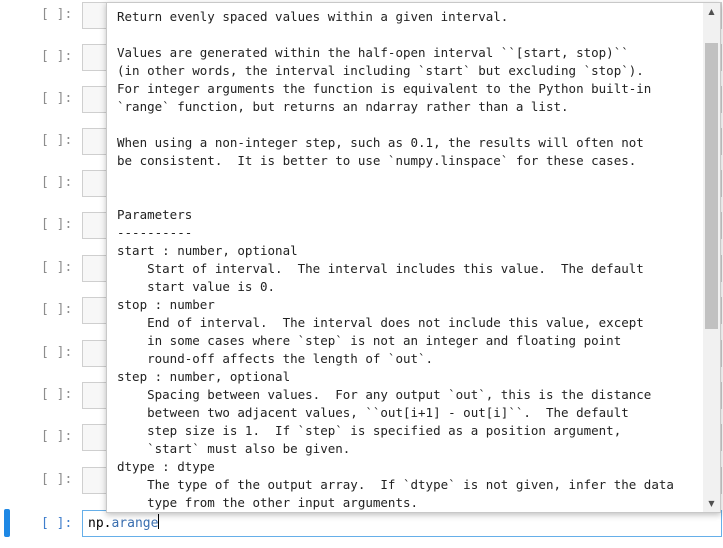  I want to click on scroll-up-arrow-icon: ▲, so click(711, 11).